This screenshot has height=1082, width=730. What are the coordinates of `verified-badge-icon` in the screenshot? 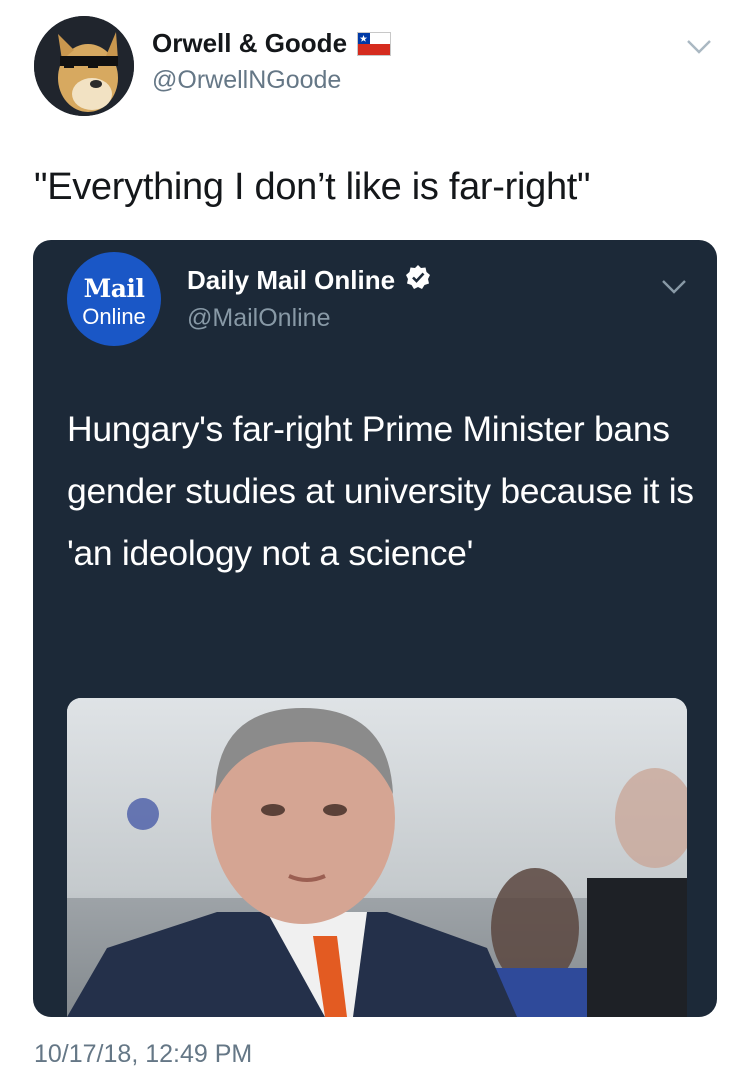 It's located at (418, 280).